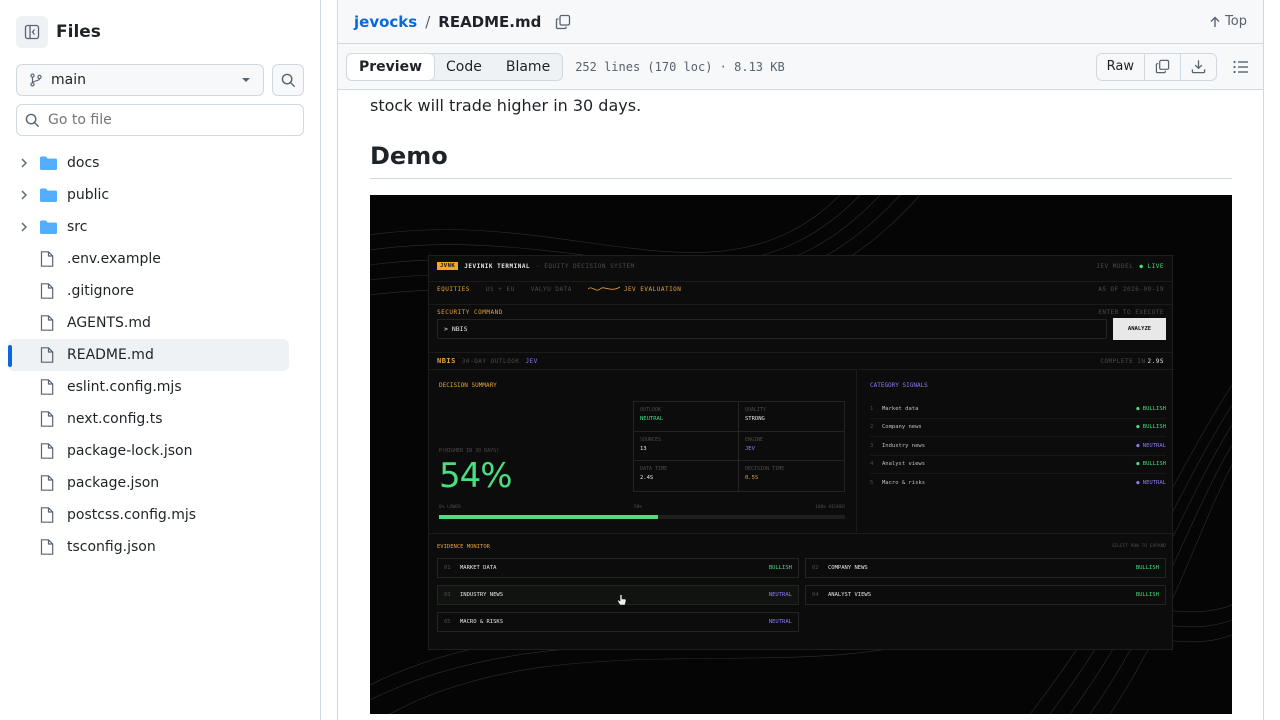 This screenshot has height=720, width=1280. What do you see at coordinates (1018, 428) in the screenshot?
I see `signal-row: 2 Company news ● BULLISH` at bounding box center [1018, 428].